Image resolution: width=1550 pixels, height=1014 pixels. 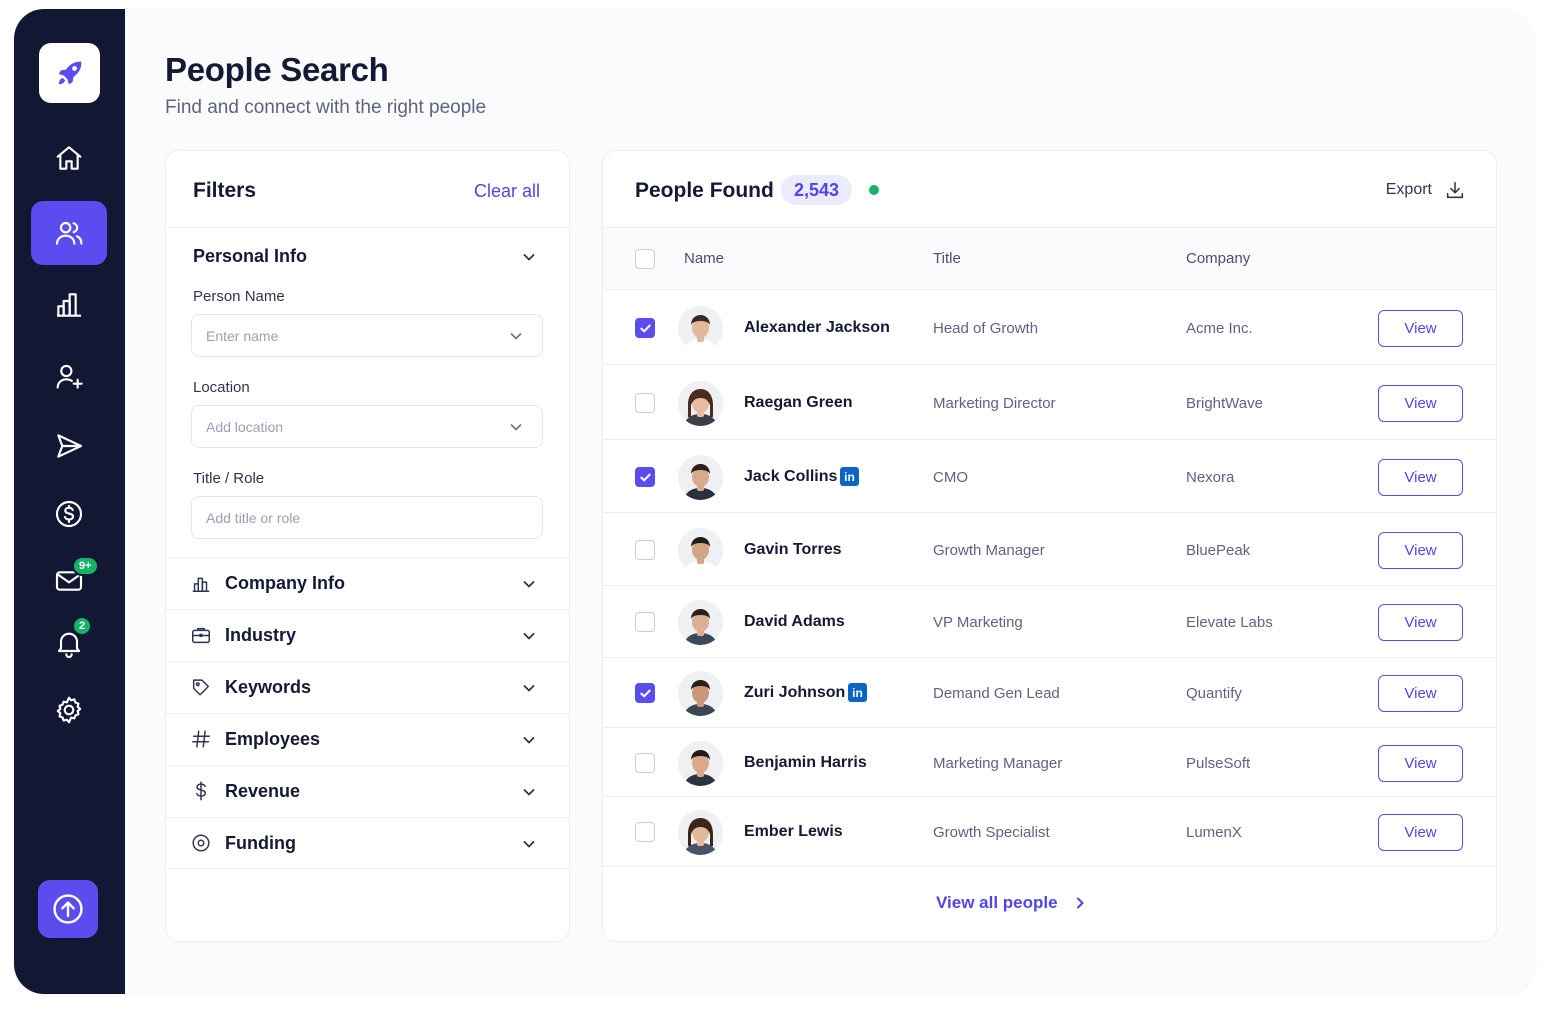 I want to click on table-row: Jack Collins in CMO Nexora View, so click(x=1049, y=476).